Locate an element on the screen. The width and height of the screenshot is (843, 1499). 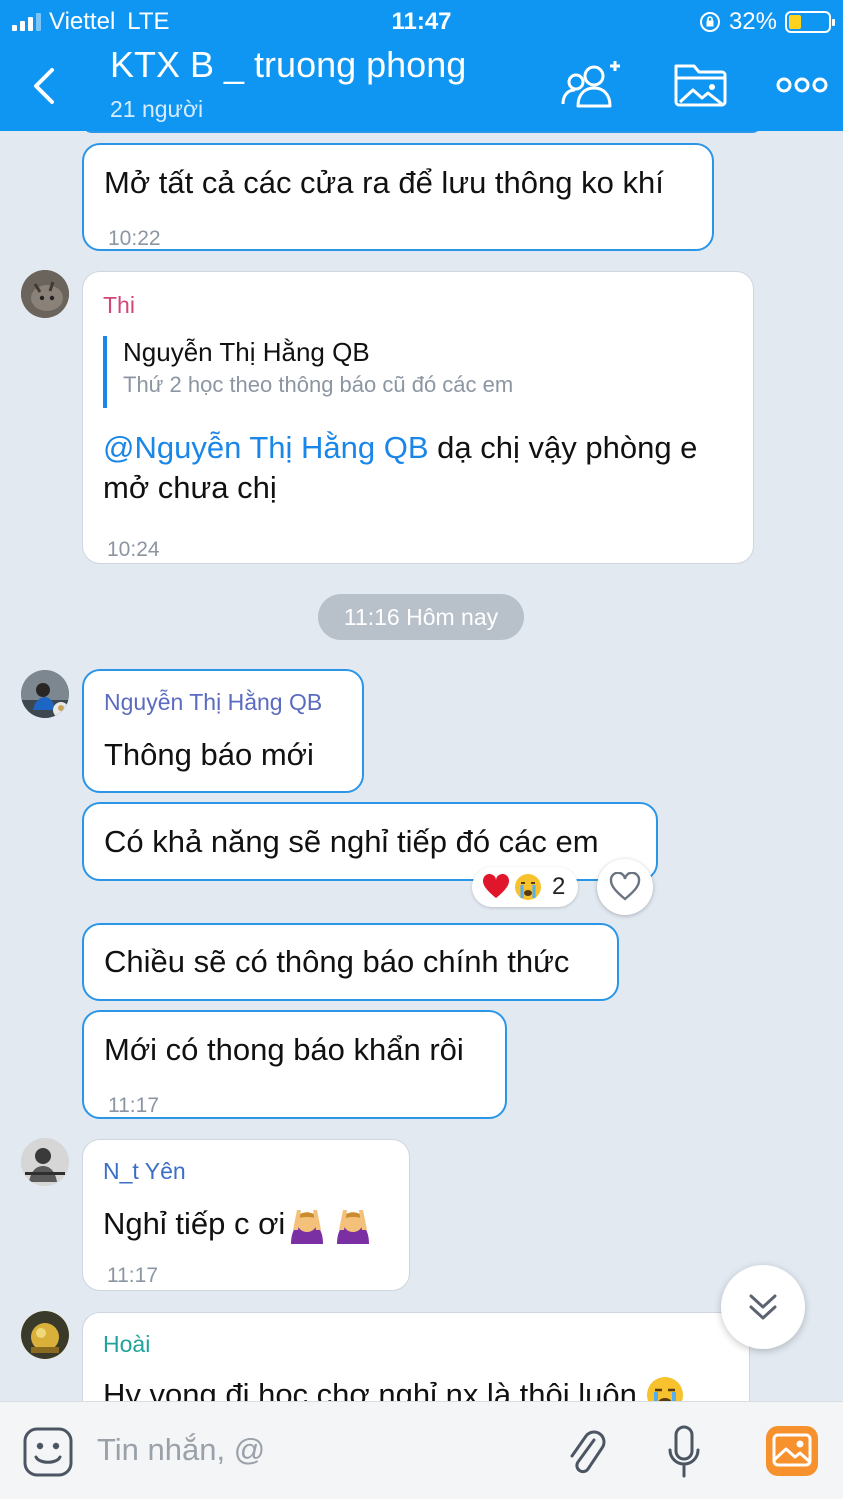
reaction-summary: 2 is located at coordinates (525, 887).